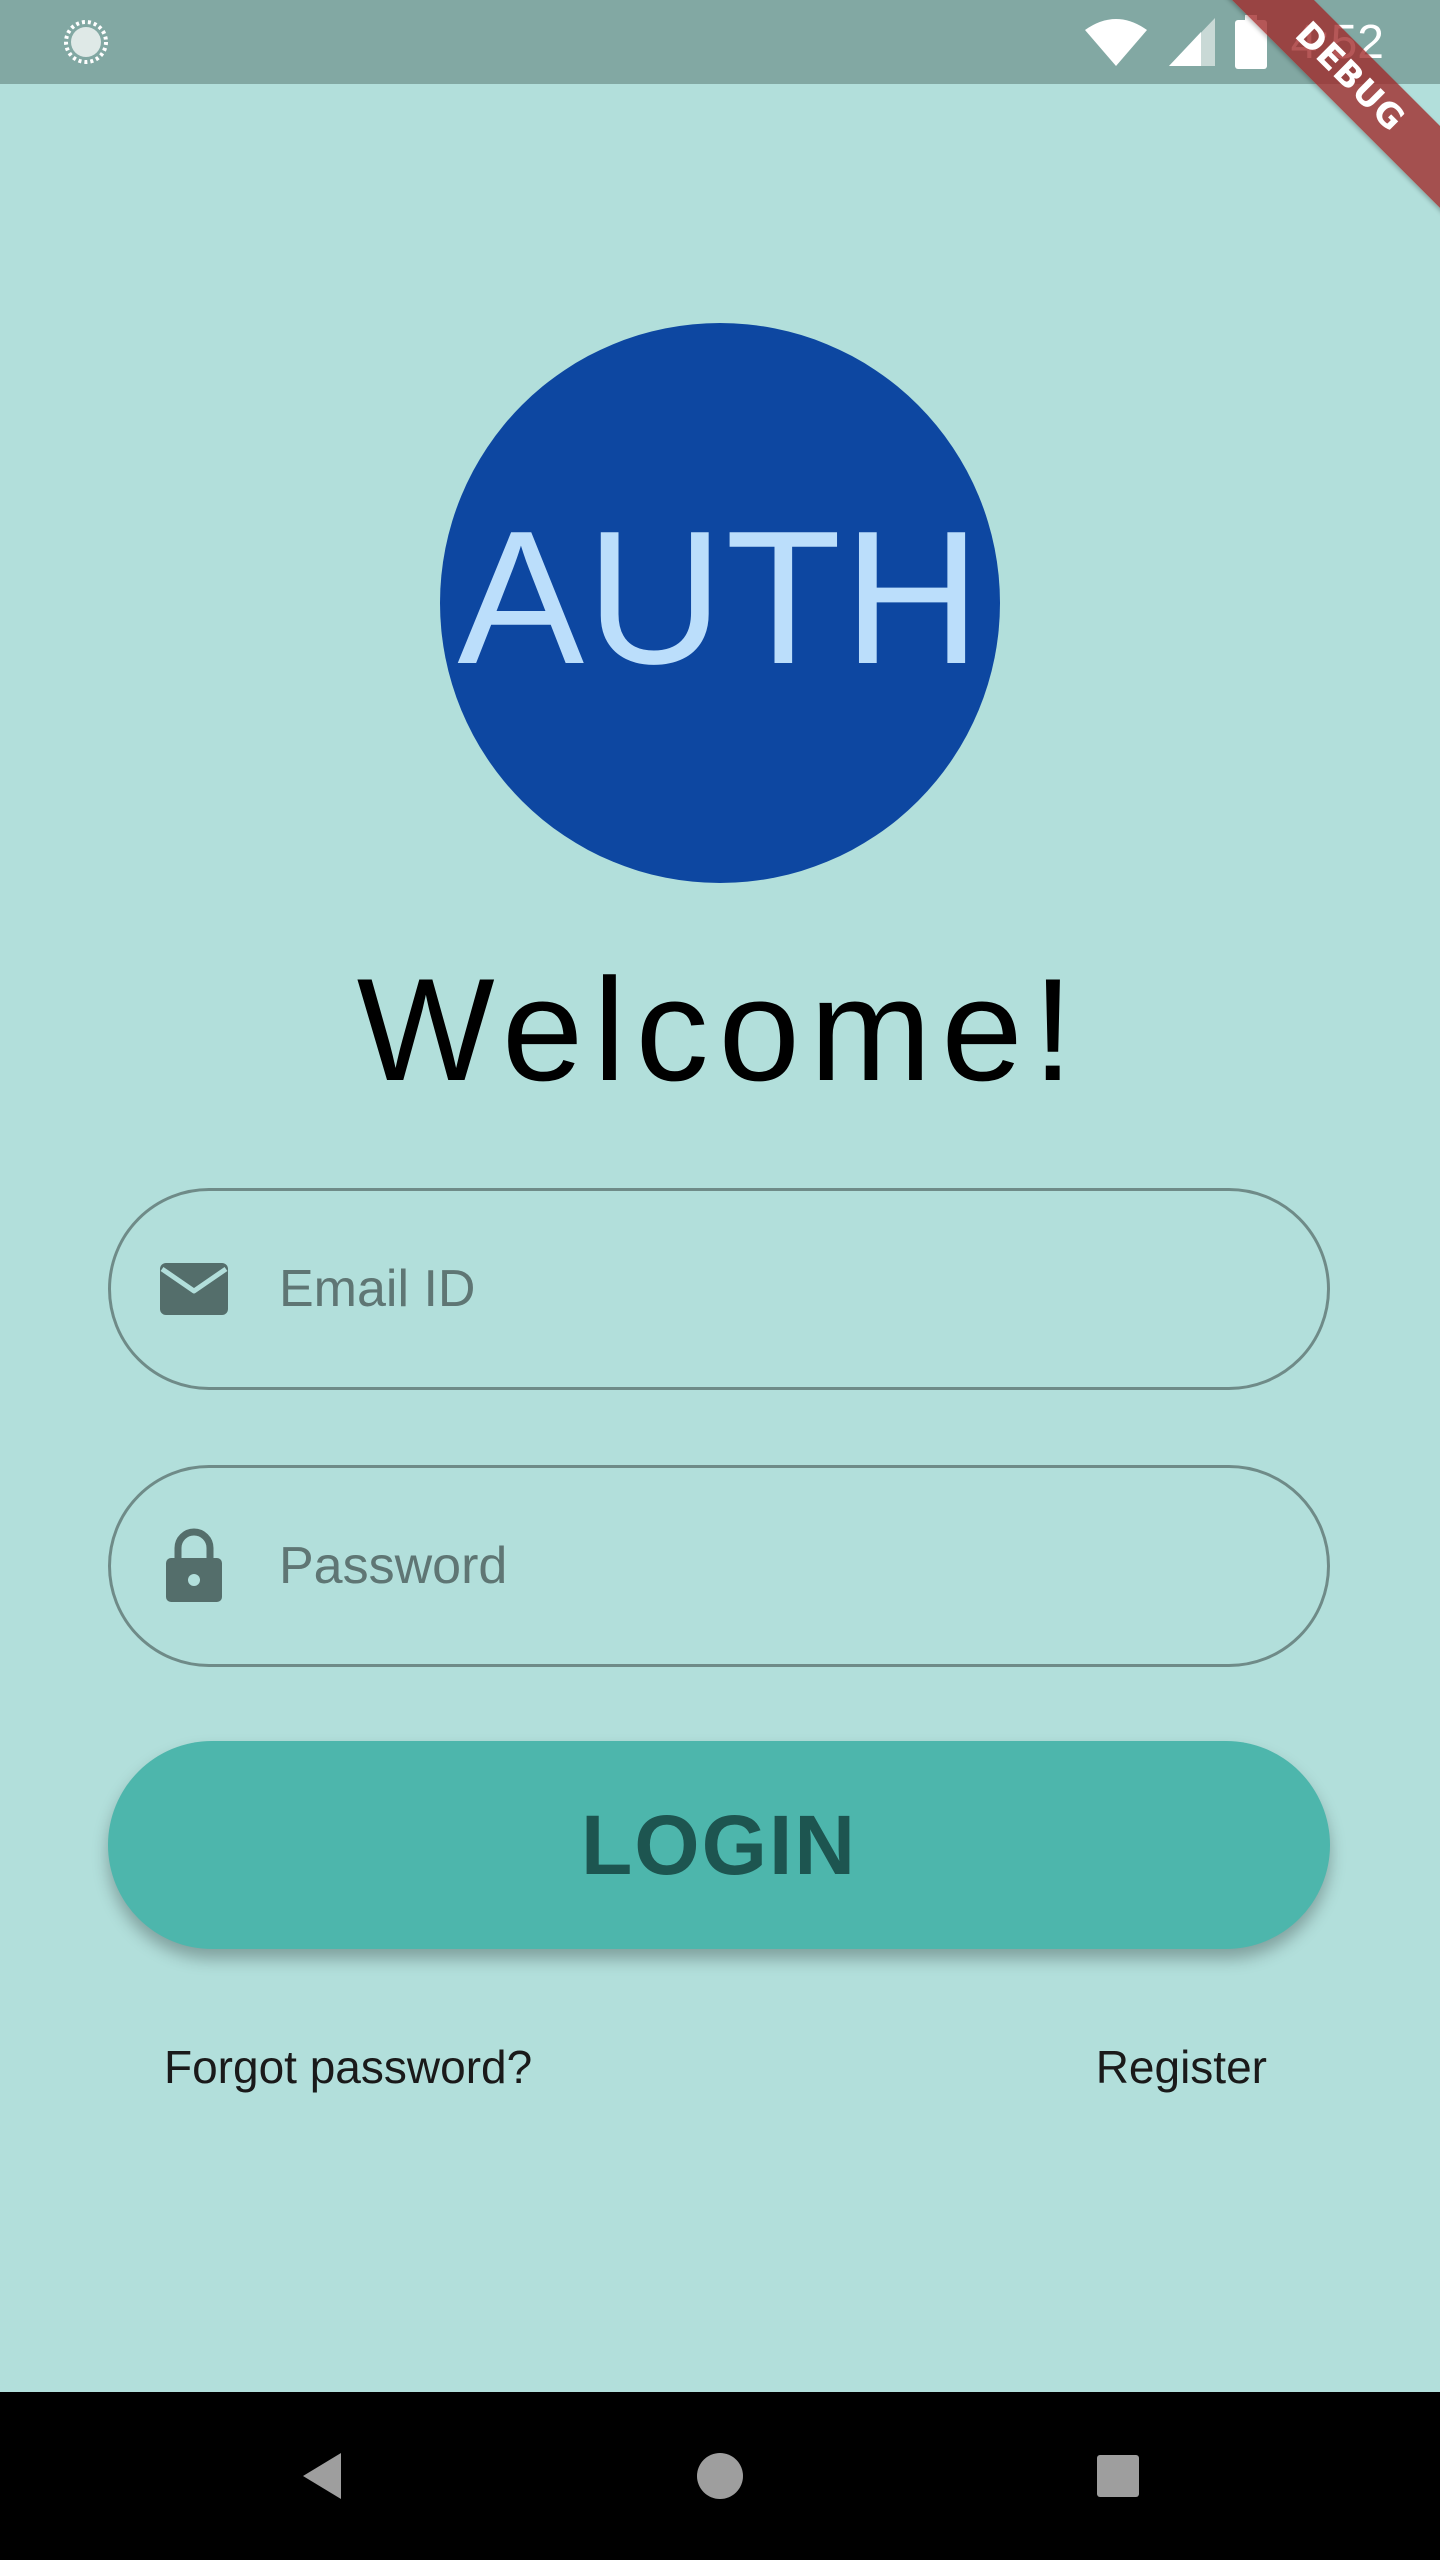  I want to click on email-field, so click(719, 1289).